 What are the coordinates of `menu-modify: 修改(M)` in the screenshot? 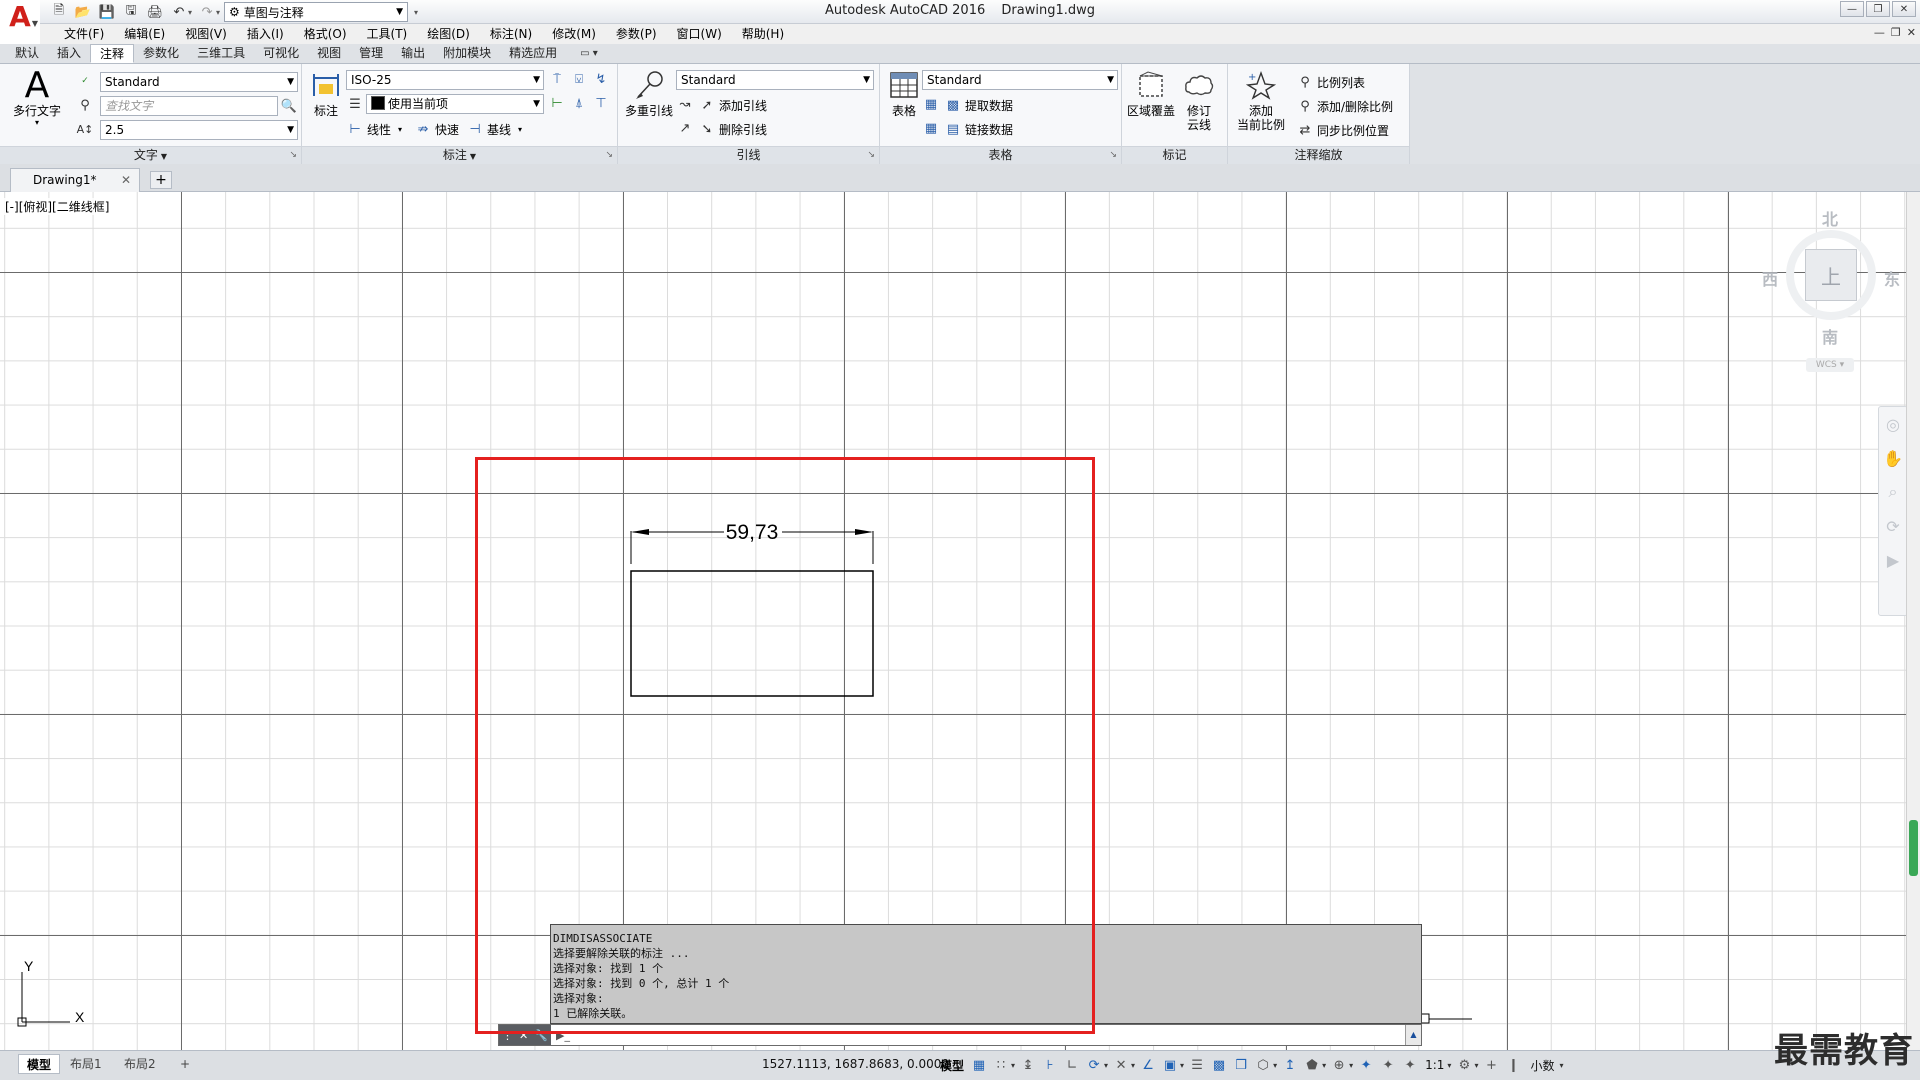 It's located at (574, 34).